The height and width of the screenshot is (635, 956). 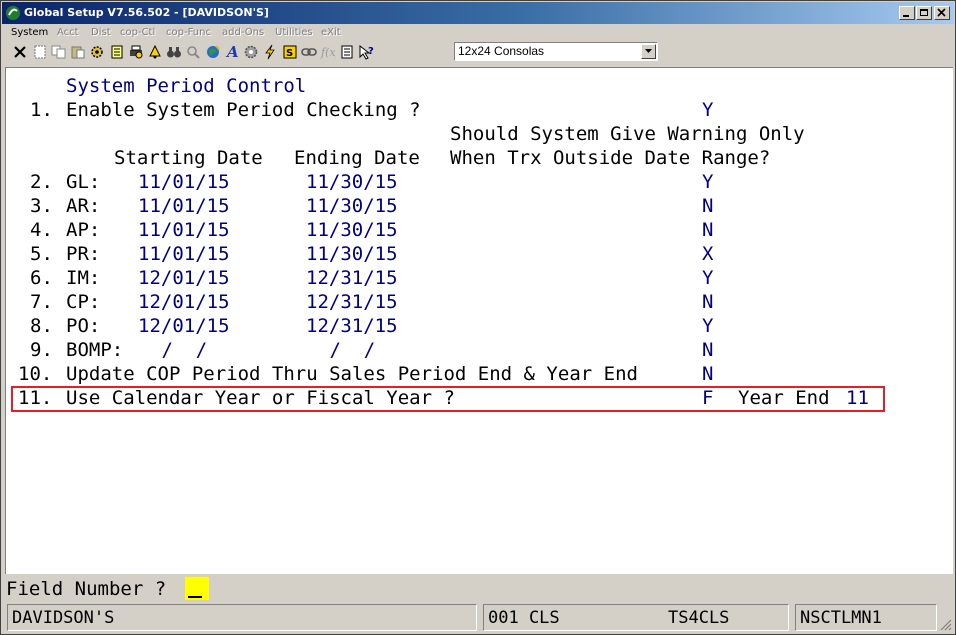 What do you see at coordinates (35, 374) in the screenshot?
I see `option-10-number: 10.` at bounding box center [35, 374].